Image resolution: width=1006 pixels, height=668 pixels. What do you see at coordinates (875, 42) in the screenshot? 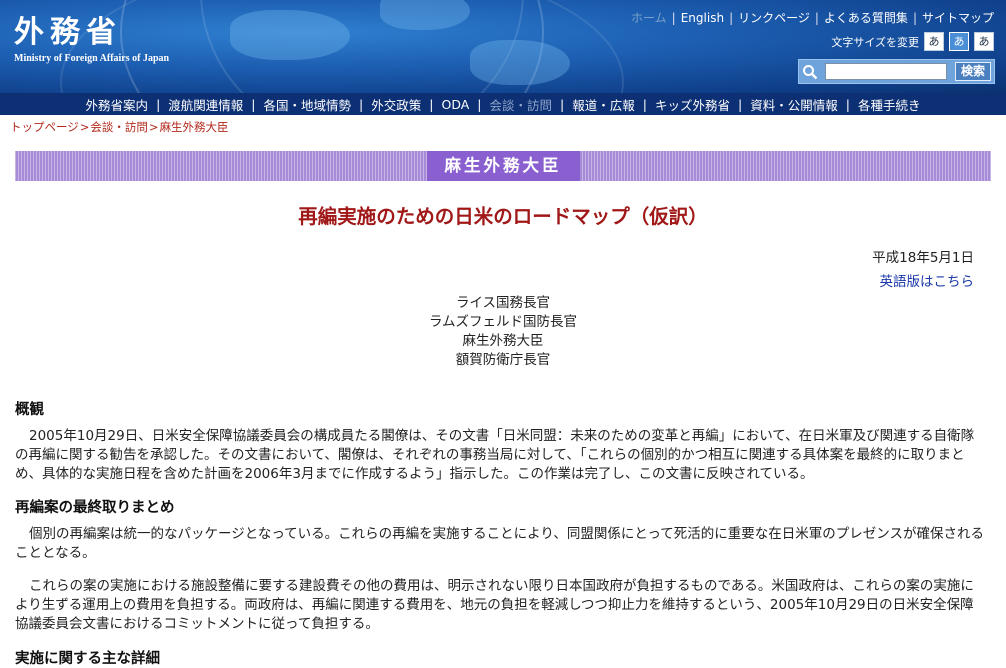
I see `font-size-label: 文字サイズを変更` at bounding box center [875, 42].